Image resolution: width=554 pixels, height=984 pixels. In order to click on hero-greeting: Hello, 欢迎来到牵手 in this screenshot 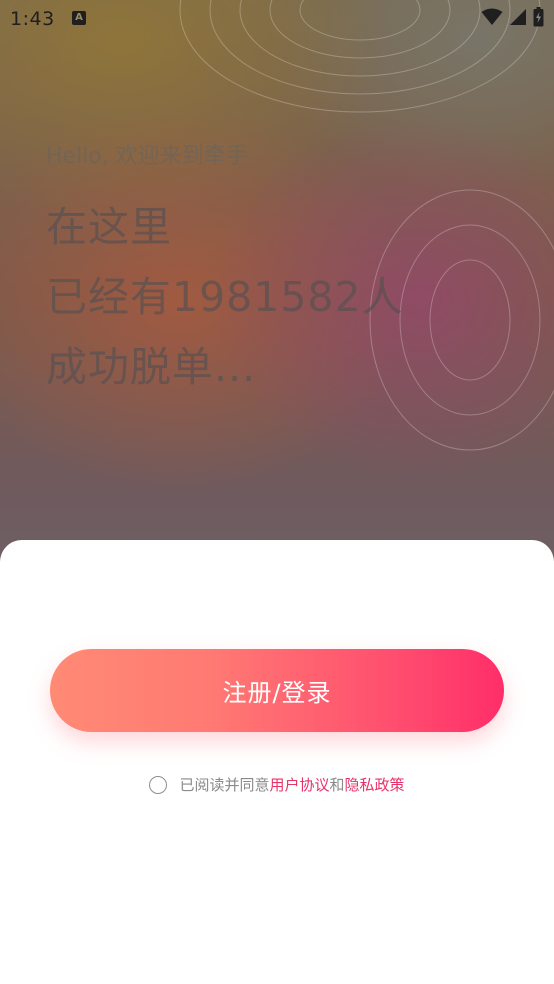, I will do `click(147, 156)`.